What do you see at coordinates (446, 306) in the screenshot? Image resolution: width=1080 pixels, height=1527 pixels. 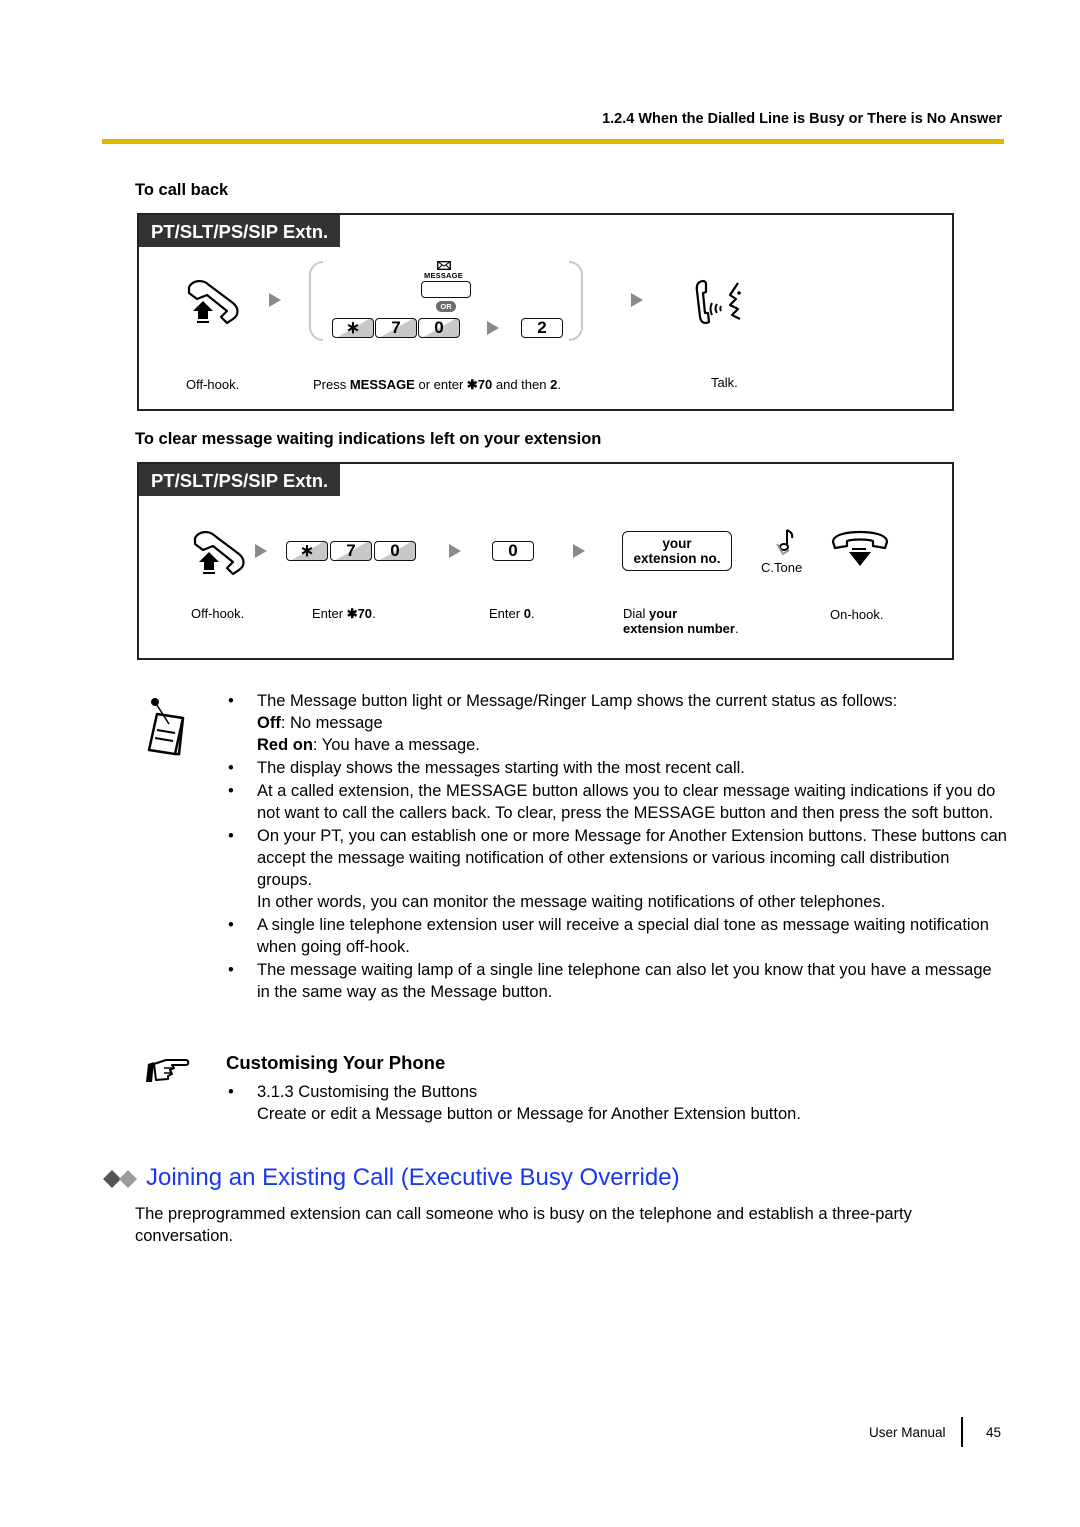 I see `or-badge: OR` at bounding box center [446, 306].